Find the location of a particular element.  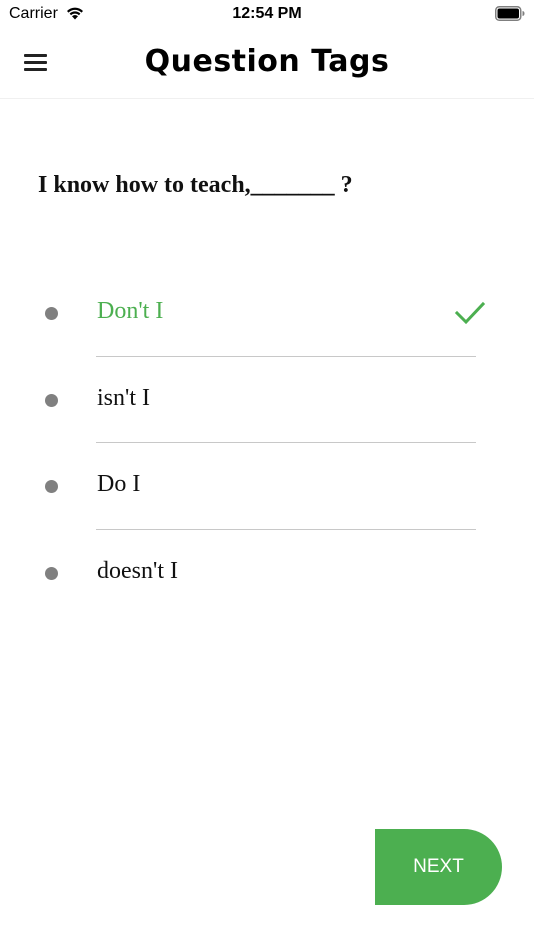

option-item: Don't I is located at coordinates (267, 313).